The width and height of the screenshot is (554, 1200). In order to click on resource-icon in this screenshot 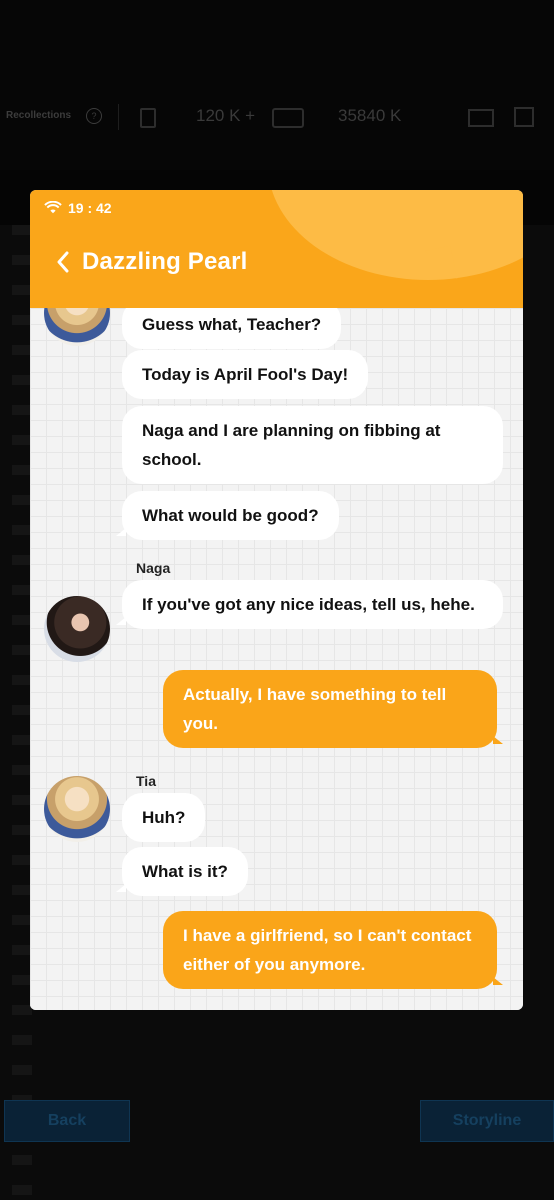, I will do `click(148, 118)`.